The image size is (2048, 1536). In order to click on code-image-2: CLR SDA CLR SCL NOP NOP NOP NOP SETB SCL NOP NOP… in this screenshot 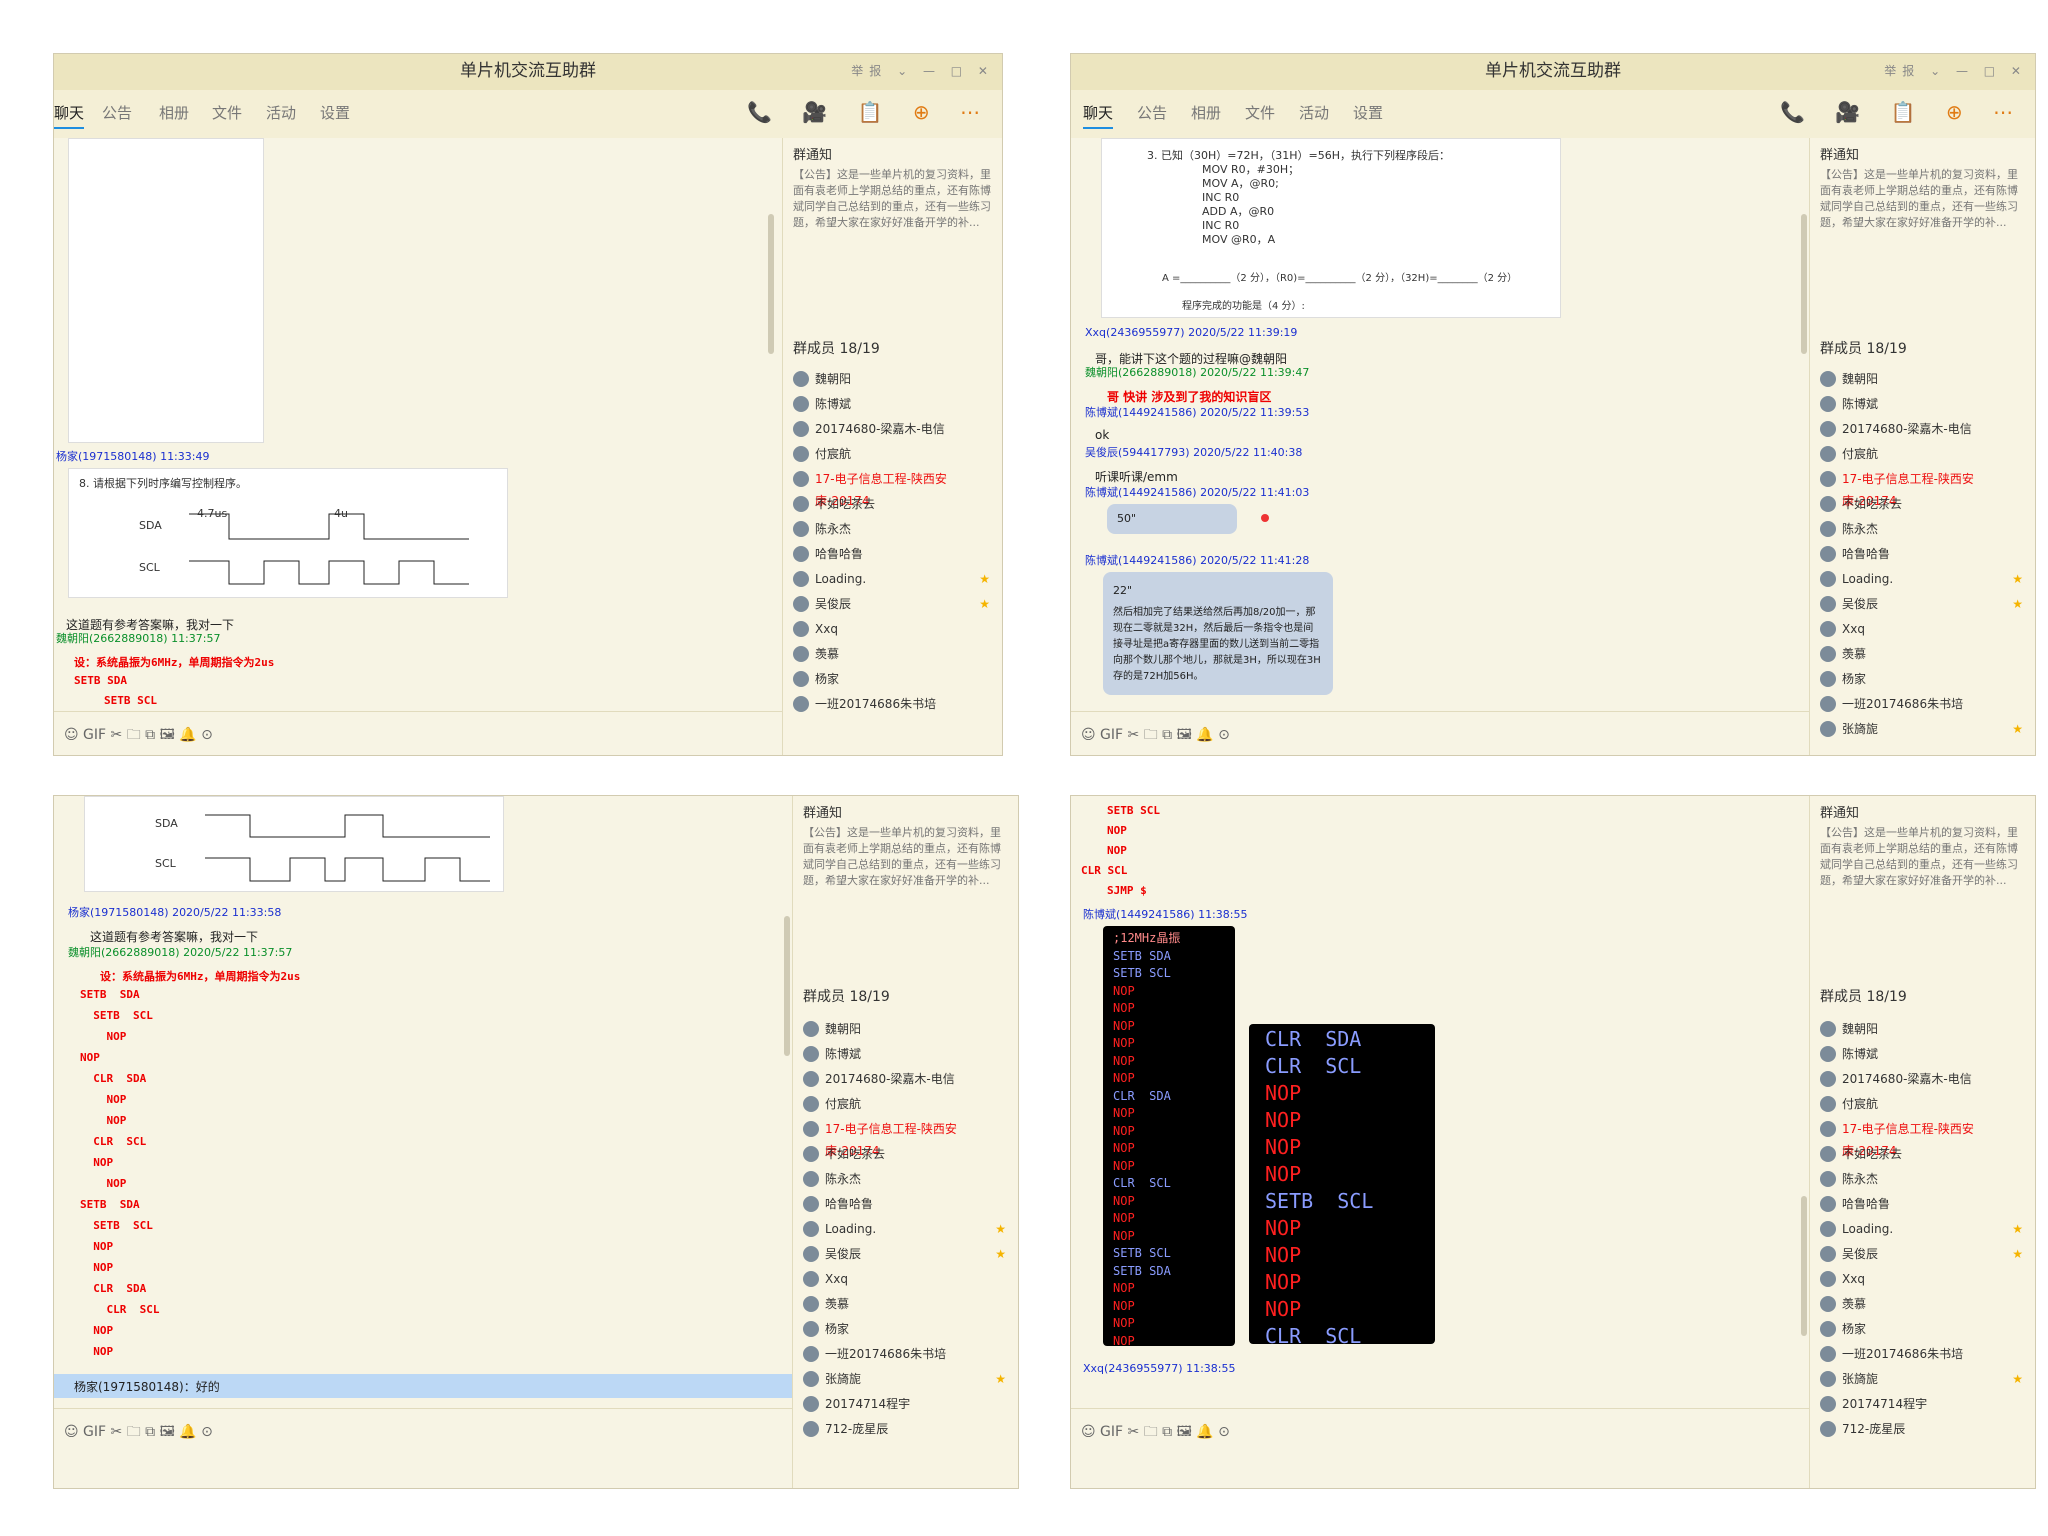, I will do `click(1342, 1186)`.